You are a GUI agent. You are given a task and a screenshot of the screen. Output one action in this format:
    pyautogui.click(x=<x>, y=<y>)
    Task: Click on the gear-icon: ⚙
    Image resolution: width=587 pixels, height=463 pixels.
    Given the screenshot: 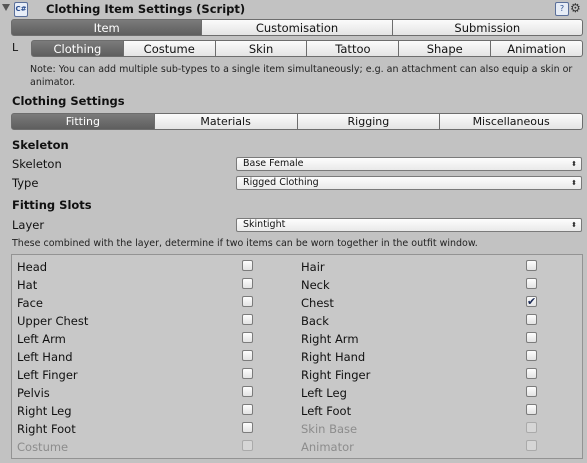 What is the action you would take?
    pyautogui.click(x=575, y=8)
    